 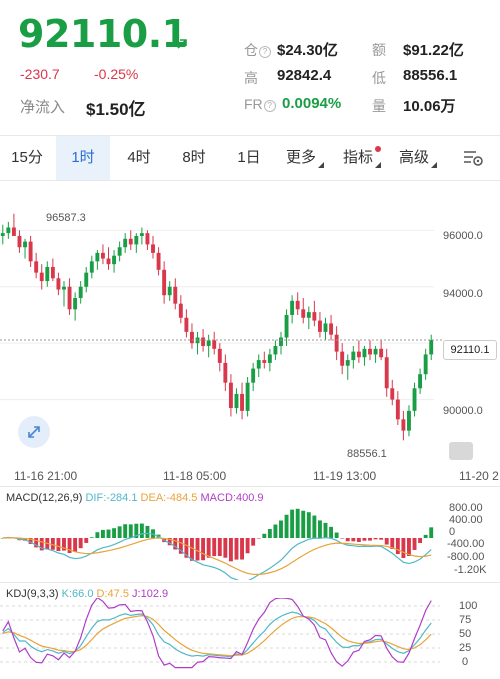 What do you see at coordinates (433, 50) in the screenshot?
I see `amount-value: $91.22亿` at bounding box center [433, 50].